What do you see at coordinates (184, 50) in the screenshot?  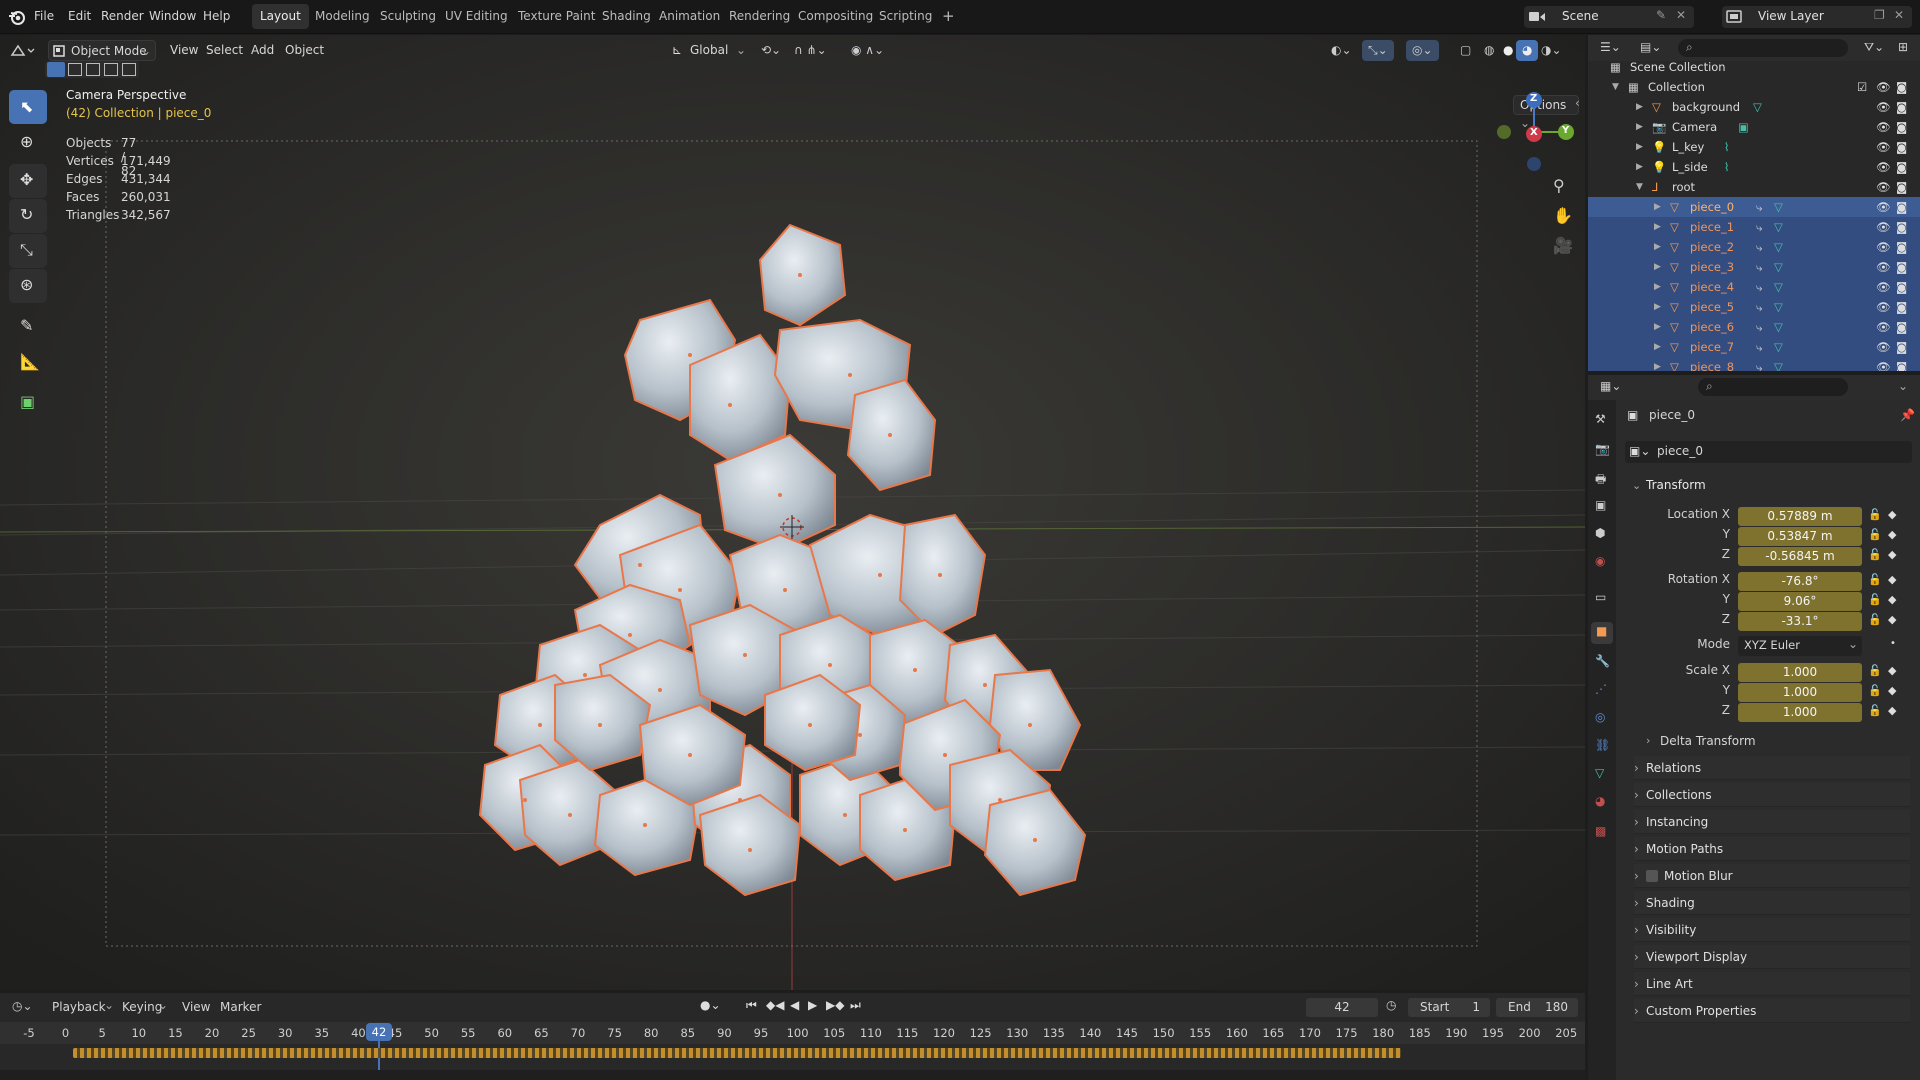 I see `menu-view: View` at bounding box center [184, 50].